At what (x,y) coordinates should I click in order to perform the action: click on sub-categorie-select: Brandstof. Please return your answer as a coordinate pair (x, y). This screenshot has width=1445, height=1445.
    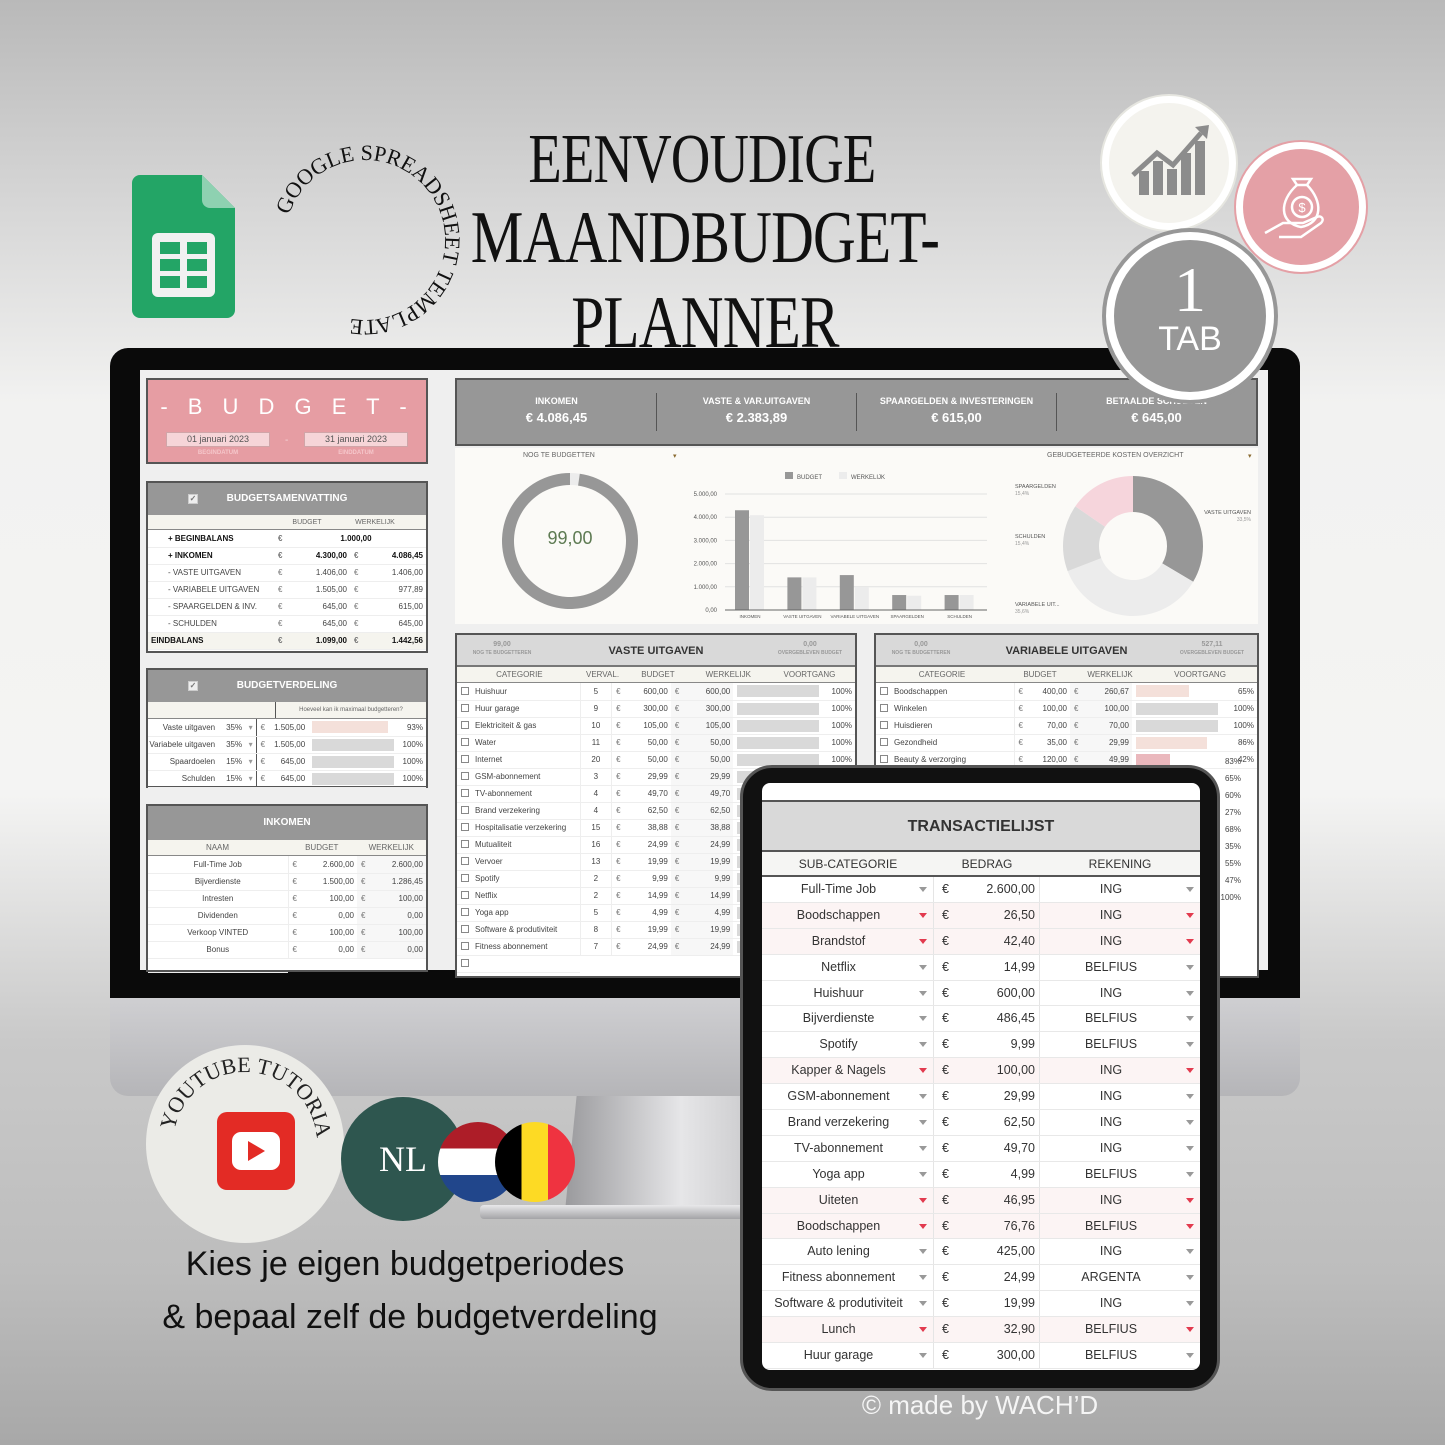
    Looking at the image, I should click on (848, 941).